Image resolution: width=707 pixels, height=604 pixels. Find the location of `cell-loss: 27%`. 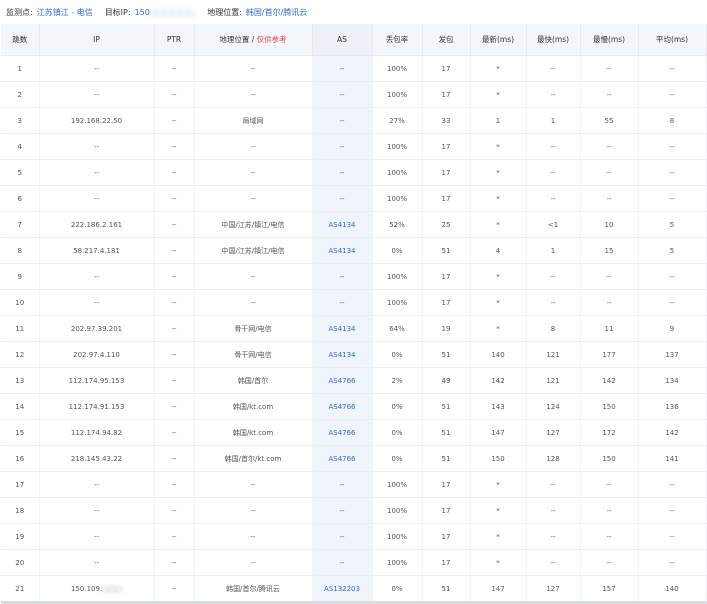

cell-loss: 27% is located at coordinates (397, 120).